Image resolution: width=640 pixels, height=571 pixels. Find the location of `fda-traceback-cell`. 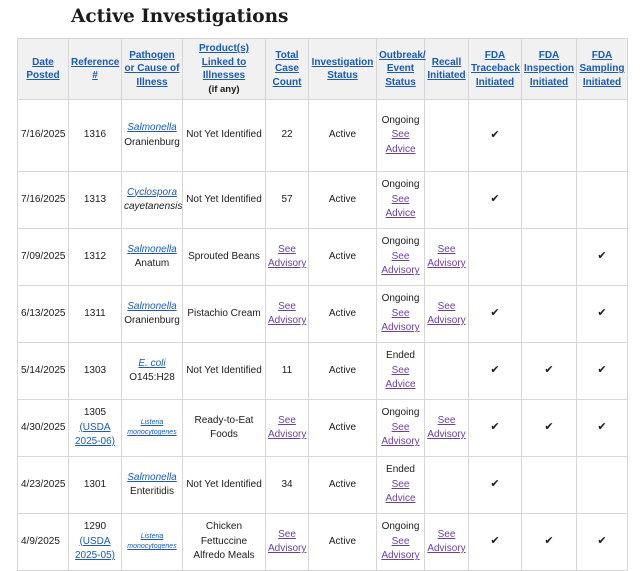

fda-traceback-cell is located at coordinates (495, 257).